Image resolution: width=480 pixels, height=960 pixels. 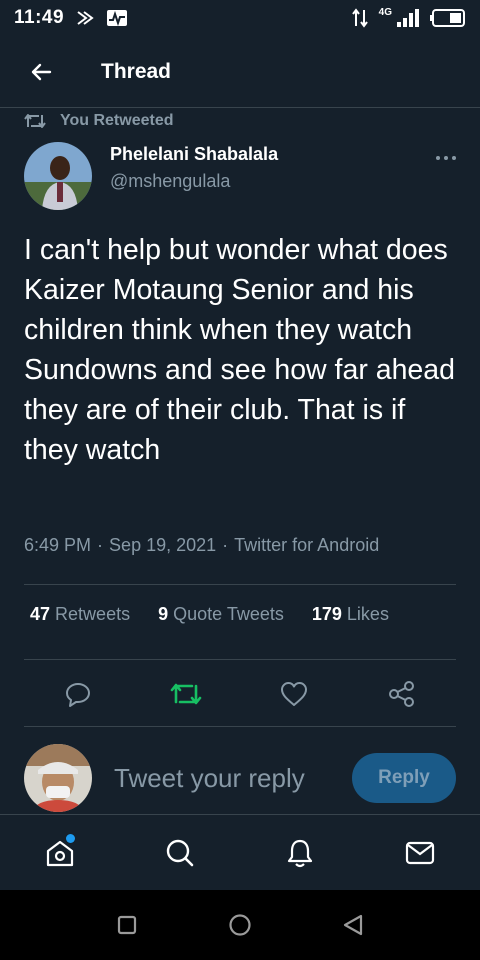 I want to click on likes-count: 179, so click(x=326, y=614).